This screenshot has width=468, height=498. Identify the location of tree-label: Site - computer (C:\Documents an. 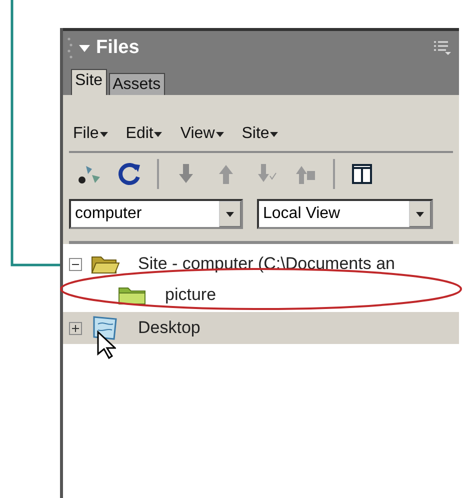
(266, 264).